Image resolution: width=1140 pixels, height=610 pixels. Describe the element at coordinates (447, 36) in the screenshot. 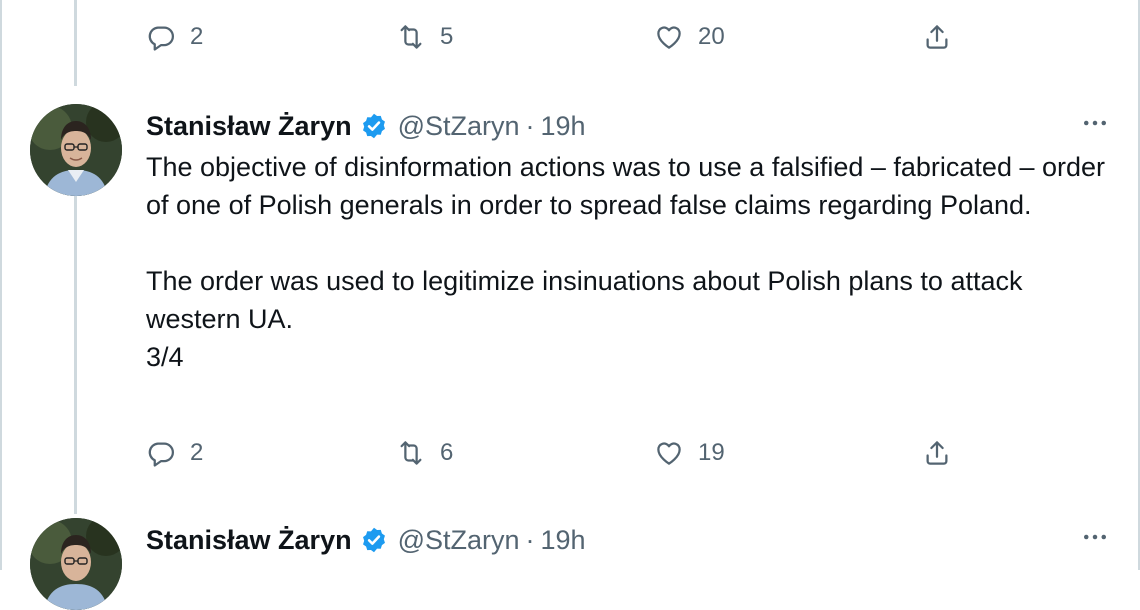

I see `retweet-count: 5` at that location.